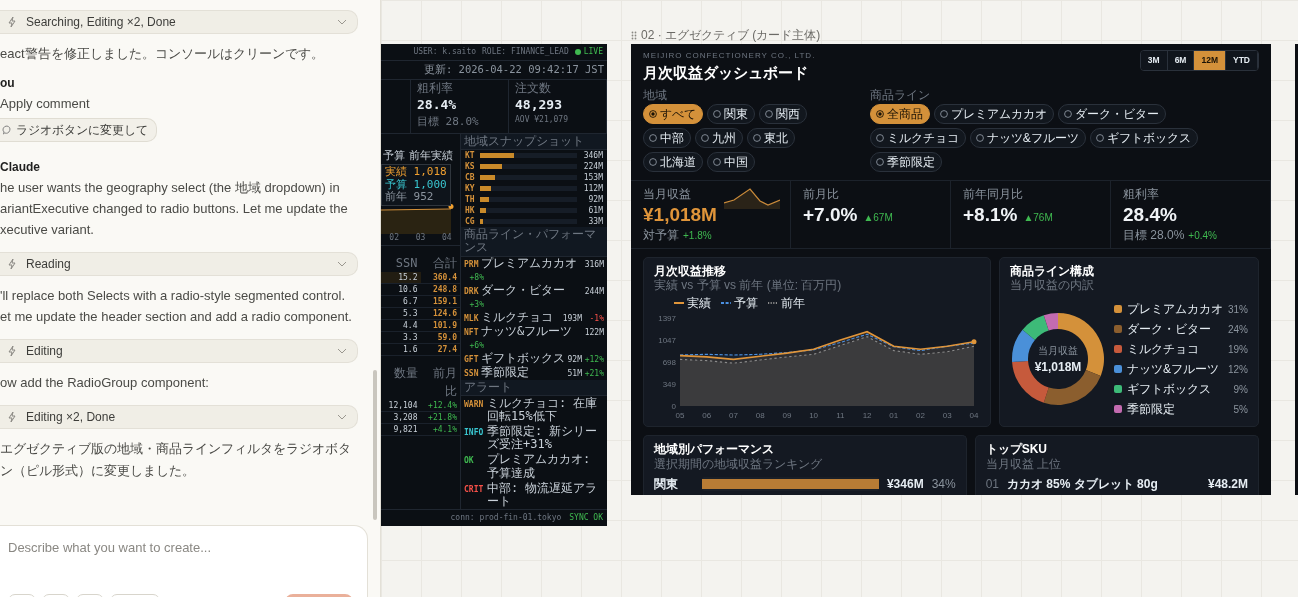  I want to click on radio-pill: すべて, so click(673, 113).